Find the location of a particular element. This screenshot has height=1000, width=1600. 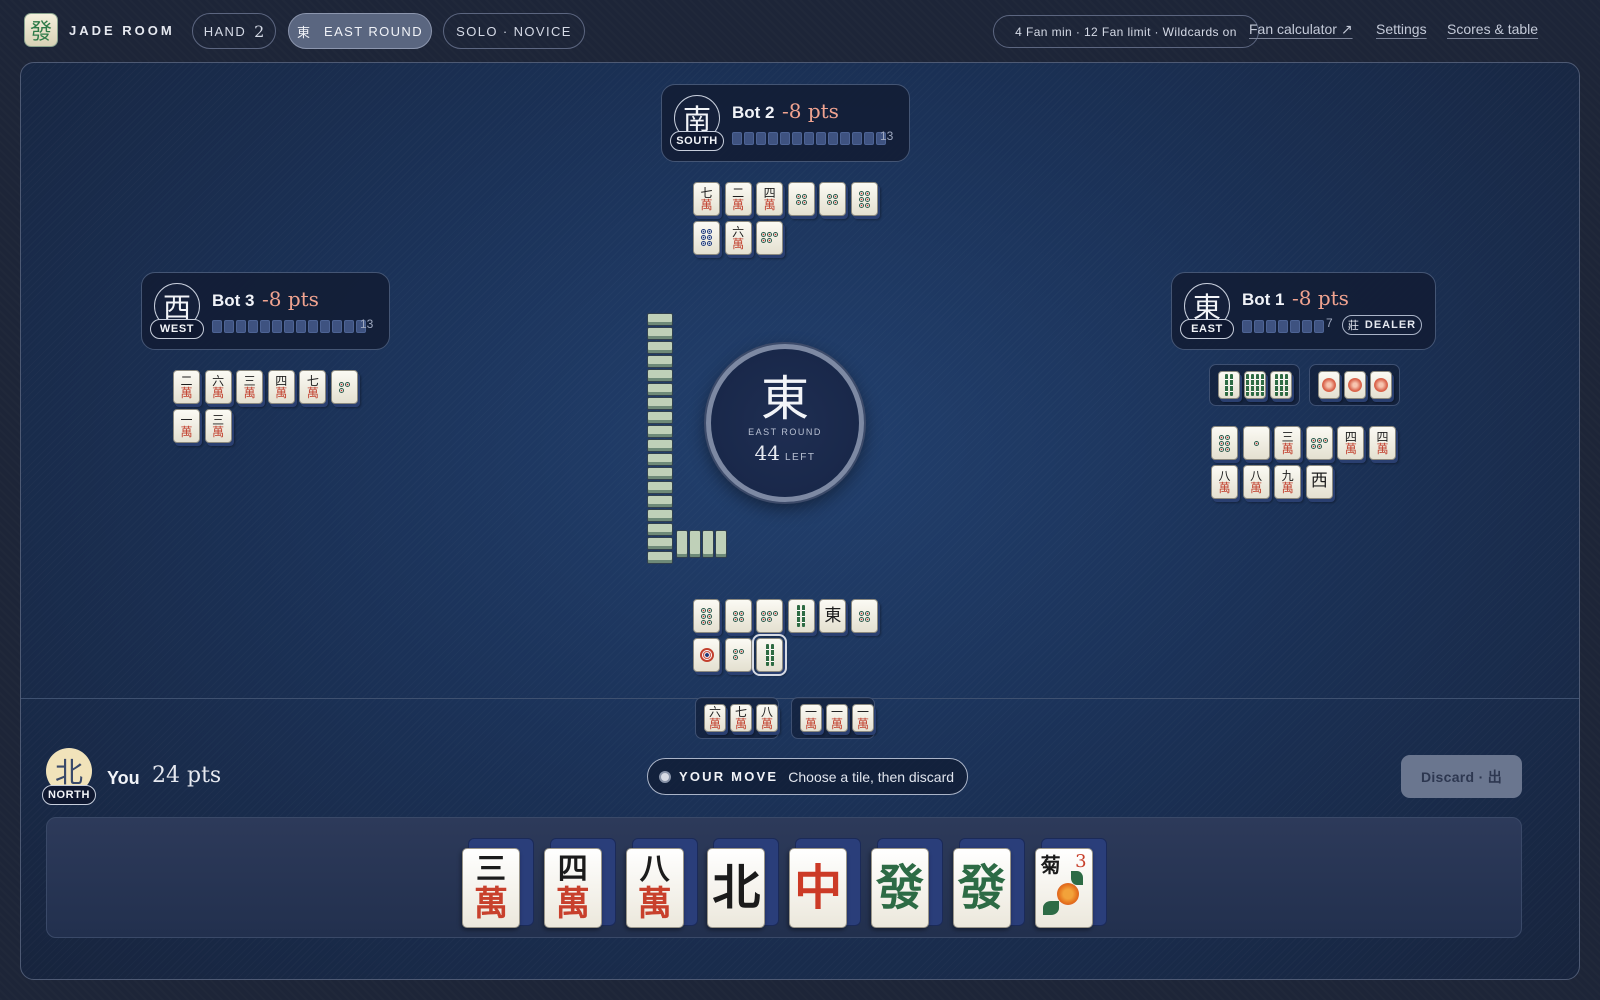

player-name-east: Bot 1 is located at coordinates (1263, 299).